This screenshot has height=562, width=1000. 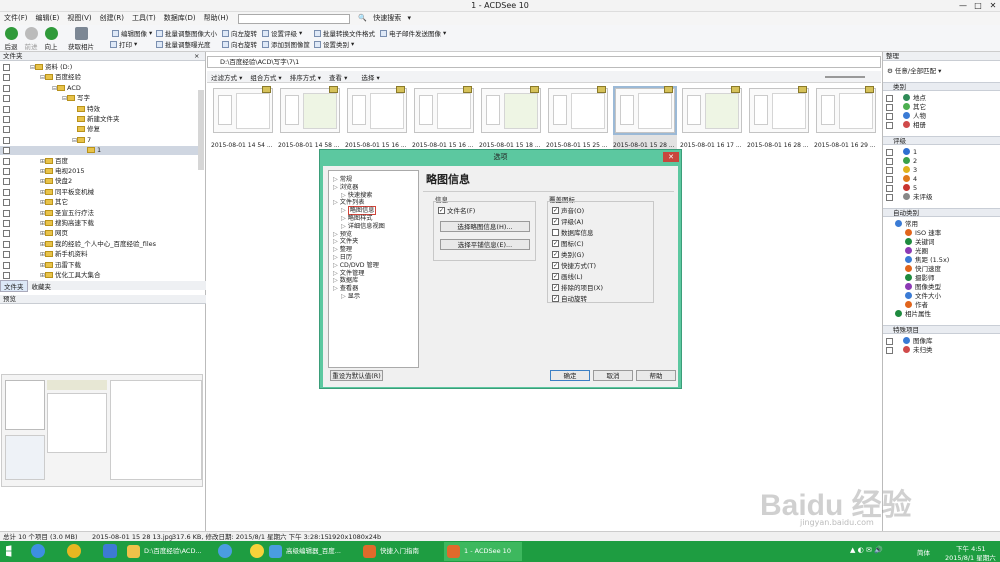 I want to click on auto-category-item: 光圈, so click(x=941, y=251).